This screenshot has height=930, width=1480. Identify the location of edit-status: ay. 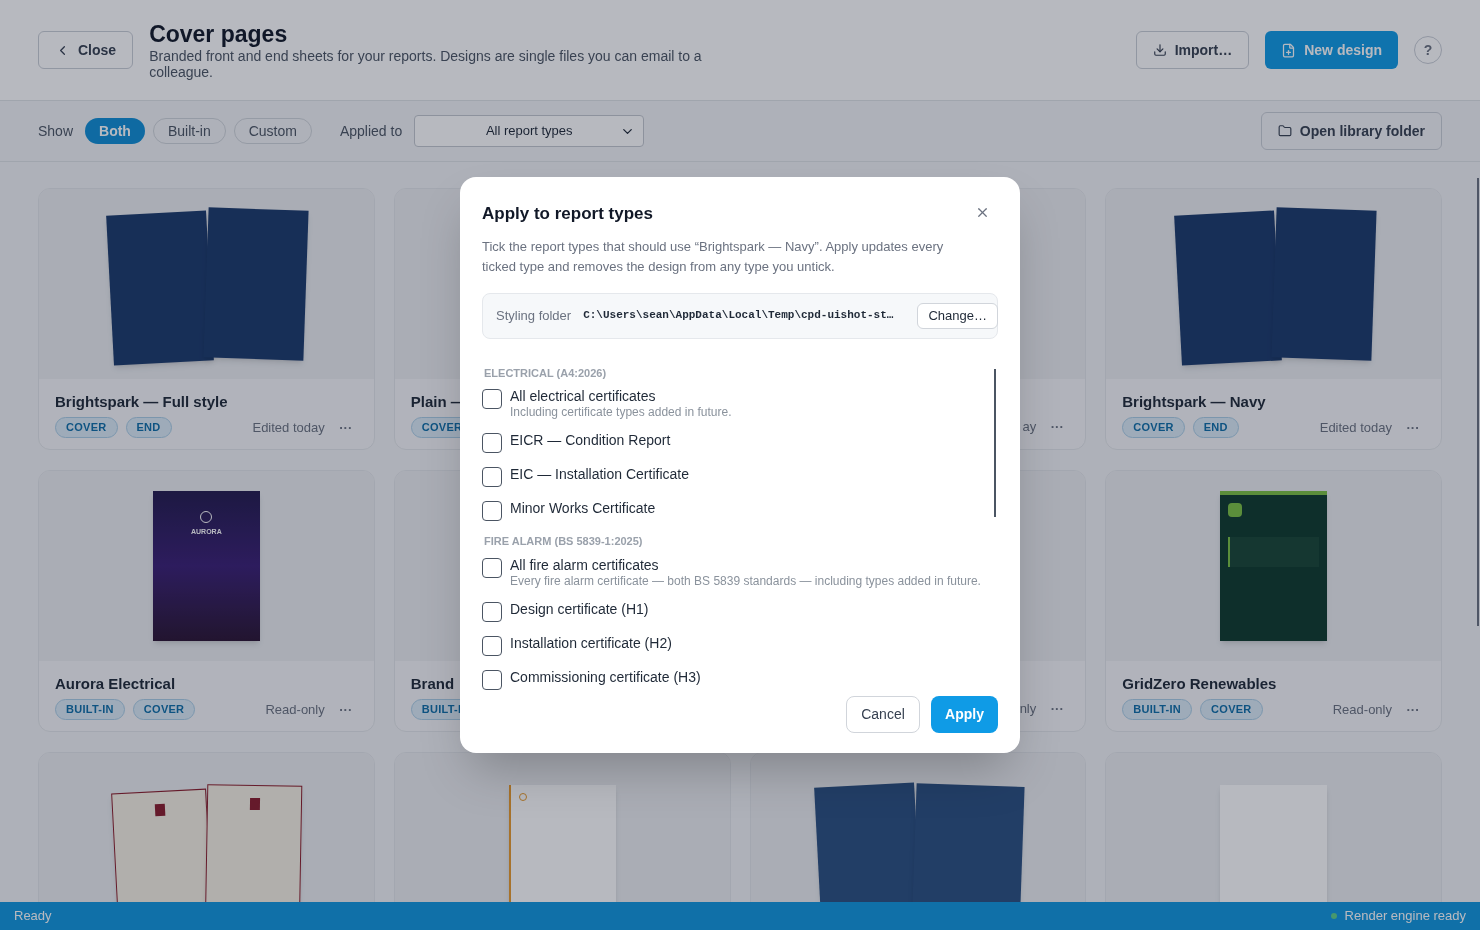
(1029, 427).